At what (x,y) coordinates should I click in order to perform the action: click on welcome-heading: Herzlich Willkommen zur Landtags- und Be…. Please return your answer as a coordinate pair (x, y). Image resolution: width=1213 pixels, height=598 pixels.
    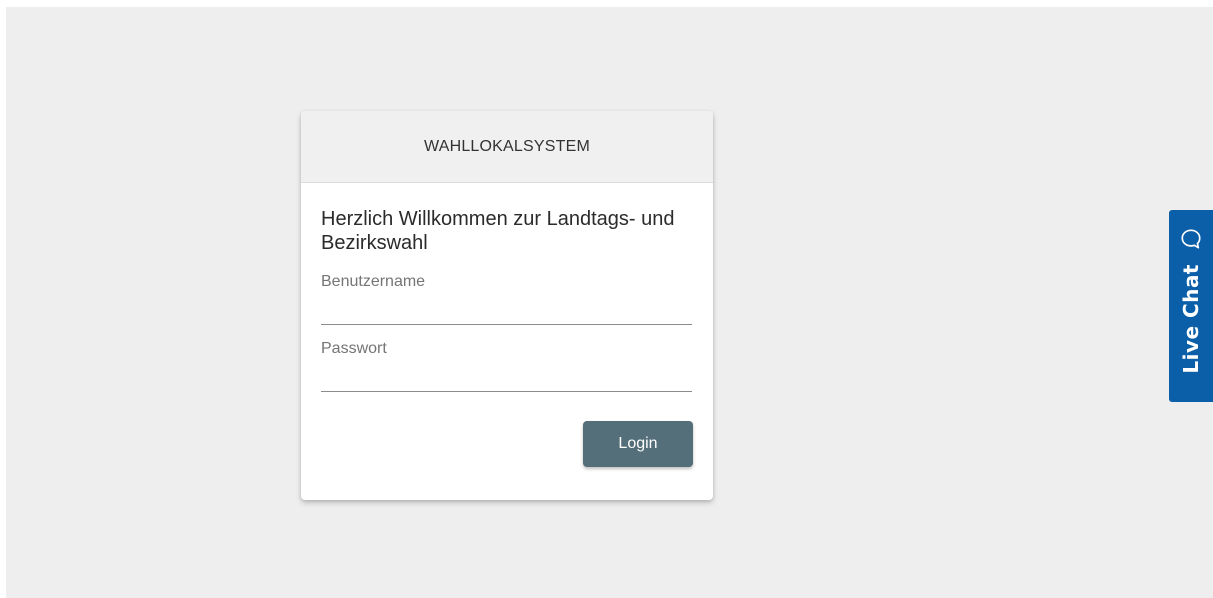
    Looking at the image, I should click on (498, 231).